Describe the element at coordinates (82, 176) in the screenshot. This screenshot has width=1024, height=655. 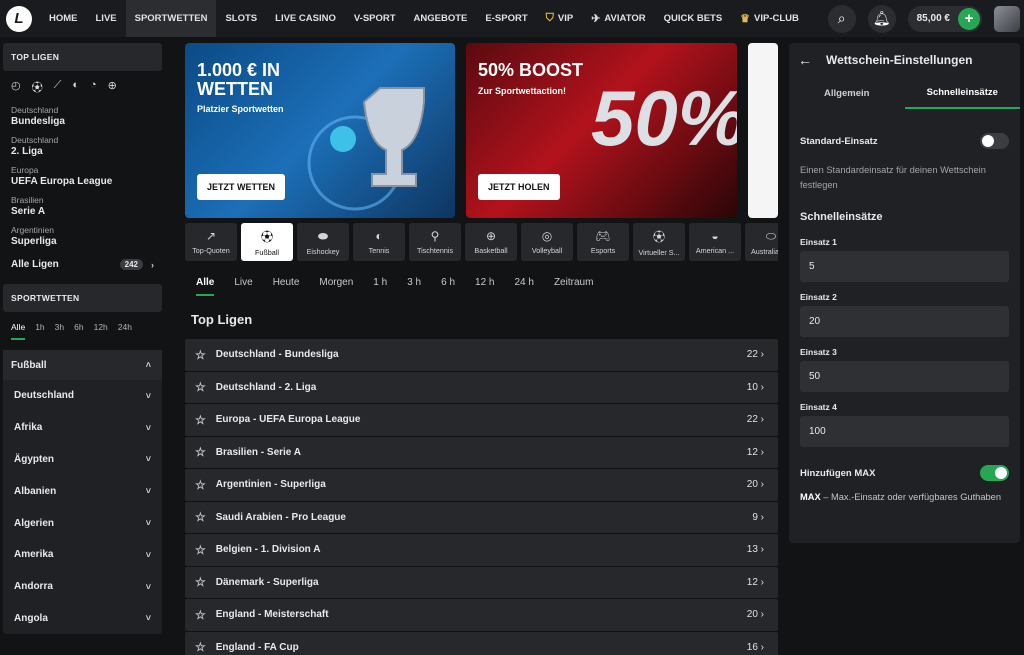
I see `sidebar-league: Europa UEFA Europa League` at that location.